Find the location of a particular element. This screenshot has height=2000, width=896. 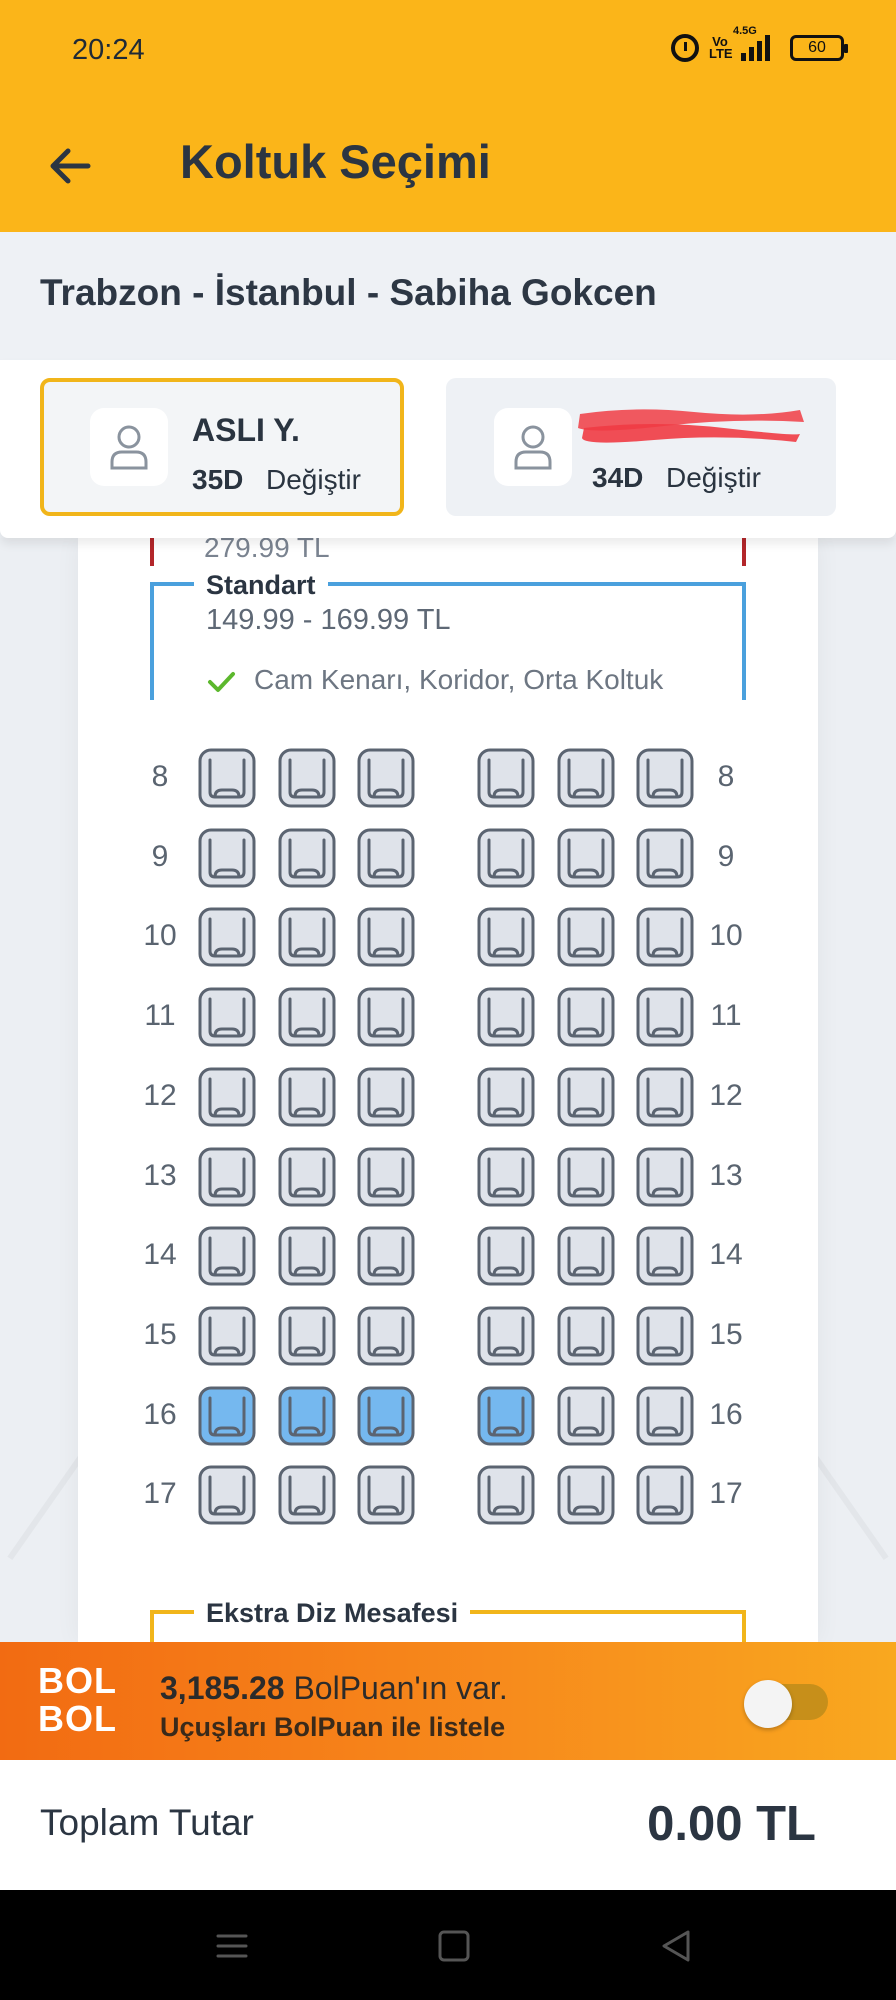

zone-label: Standart is located at coordinates (261, 585).